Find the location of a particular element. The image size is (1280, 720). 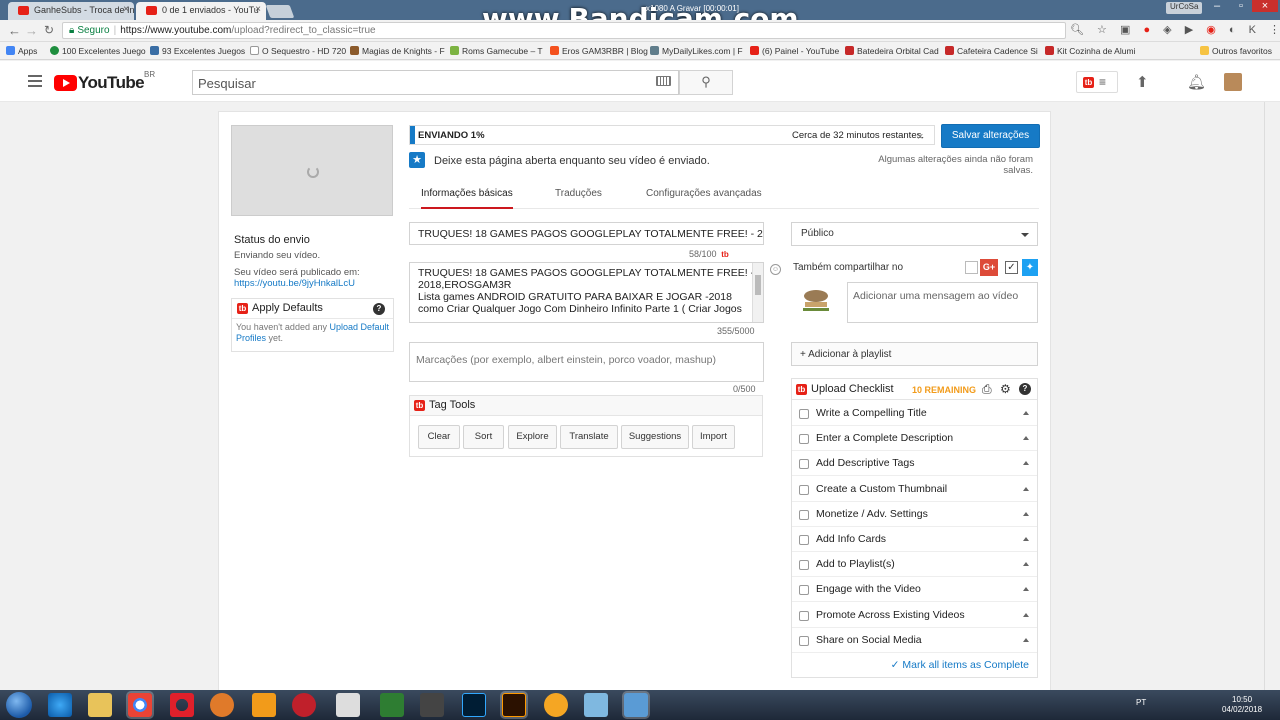

privacy-select: Público is located at coordinates (914, 234).